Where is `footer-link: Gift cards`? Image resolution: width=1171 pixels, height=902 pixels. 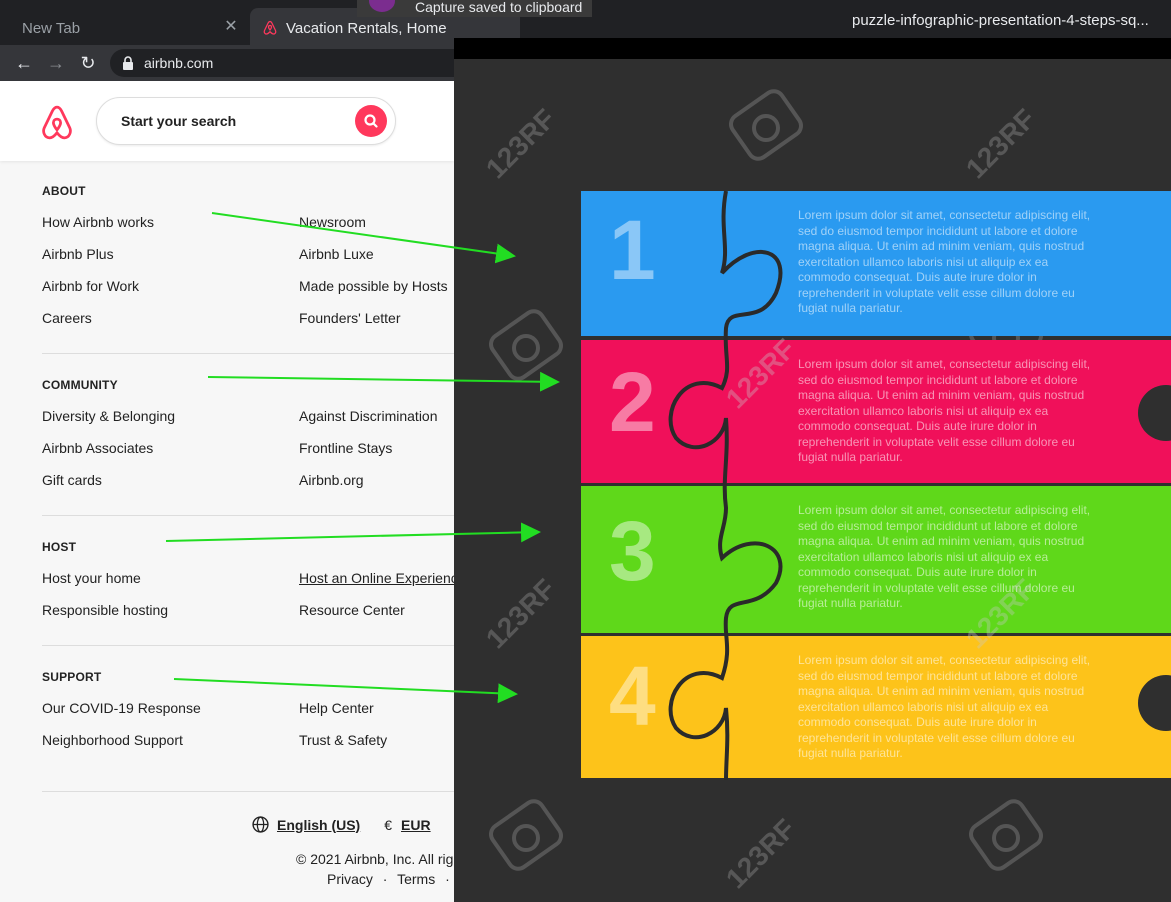
footer-link: Gift cards is located at coordinates (72, 480).